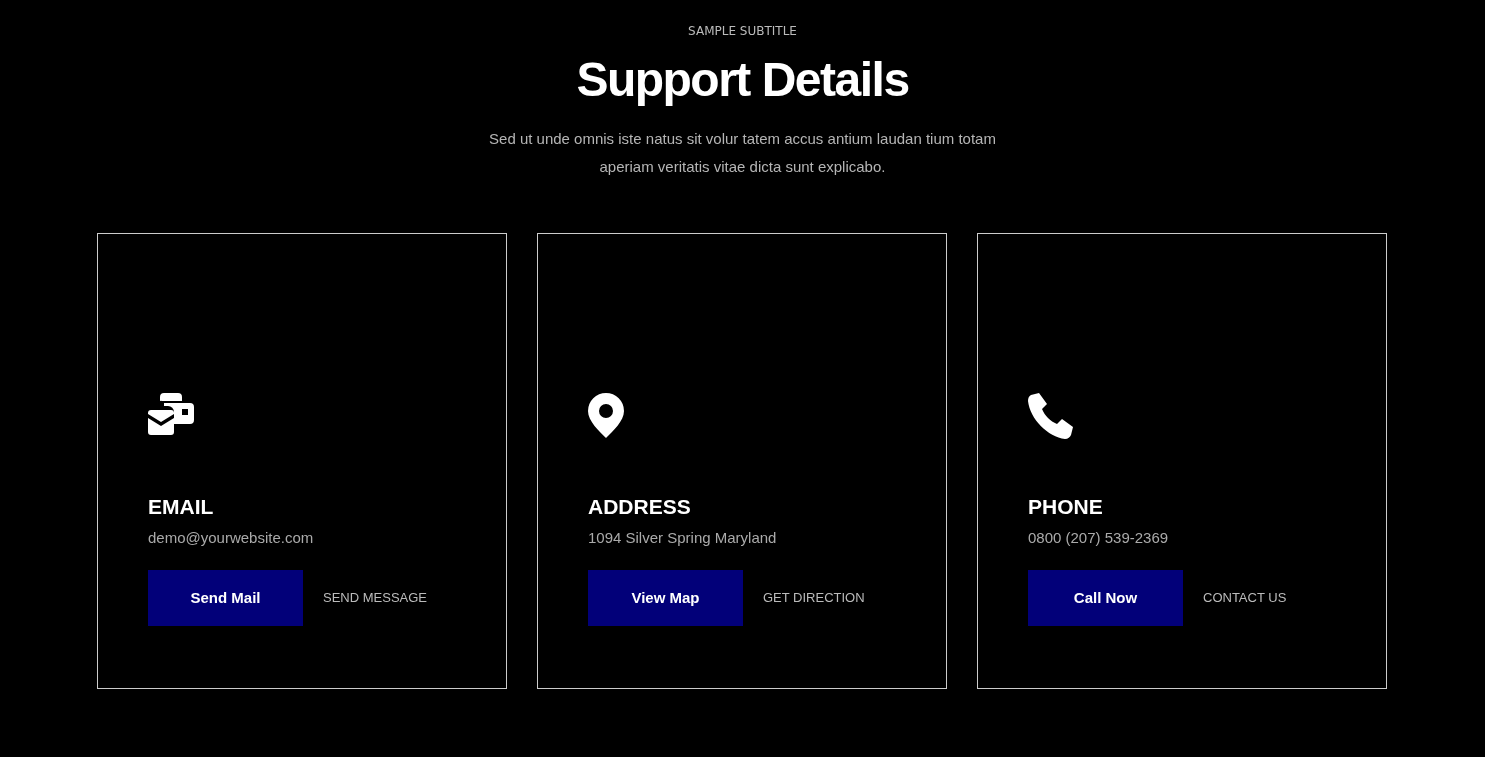 Image resolution: width=1485 pixels, height=757 pixels. Describe the element at coordinates (682, 537) in the screenshot. I see `card-detail: 1094 Silver Spring Maryland` at that location.